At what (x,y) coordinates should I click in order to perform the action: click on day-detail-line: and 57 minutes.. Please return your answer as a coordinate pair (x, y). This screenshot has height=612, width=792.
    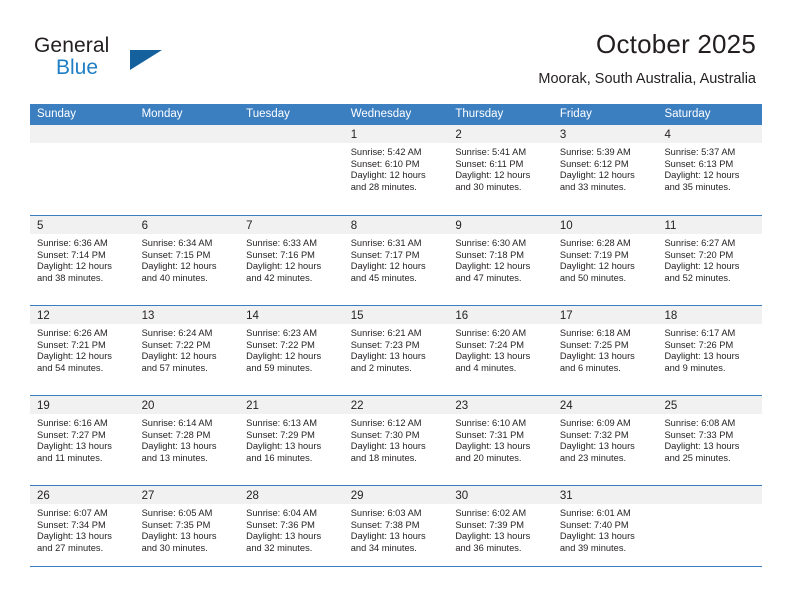
    Looking at the image, I should click on (174, 367).